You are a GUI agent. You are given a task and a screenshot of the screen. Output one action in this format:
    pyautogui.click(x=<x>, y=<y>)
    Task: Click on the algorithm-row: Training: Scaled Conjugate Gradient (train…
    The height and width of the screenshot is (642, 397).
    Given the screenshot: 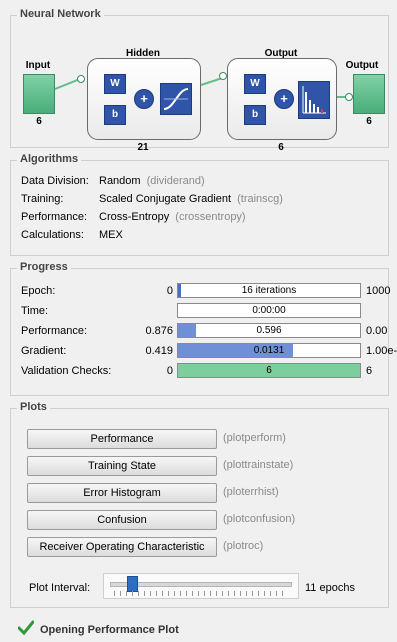 What is the action you would take?
    pyautogui.click(x=152, y=199)
    